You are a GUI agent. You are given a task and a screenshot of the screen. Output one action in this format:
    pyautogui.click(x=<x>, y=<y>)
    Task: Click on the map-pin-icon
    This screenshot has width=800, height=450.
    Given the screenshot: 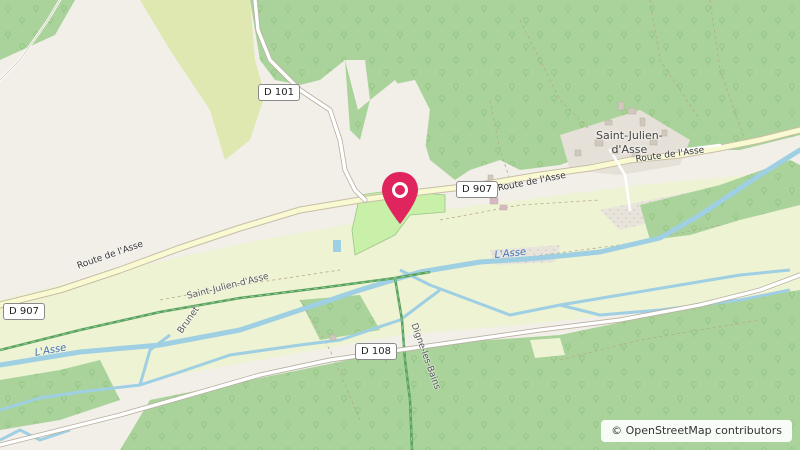 What is the action you would take?
    pyautogui.click(x=400, y=198)
    